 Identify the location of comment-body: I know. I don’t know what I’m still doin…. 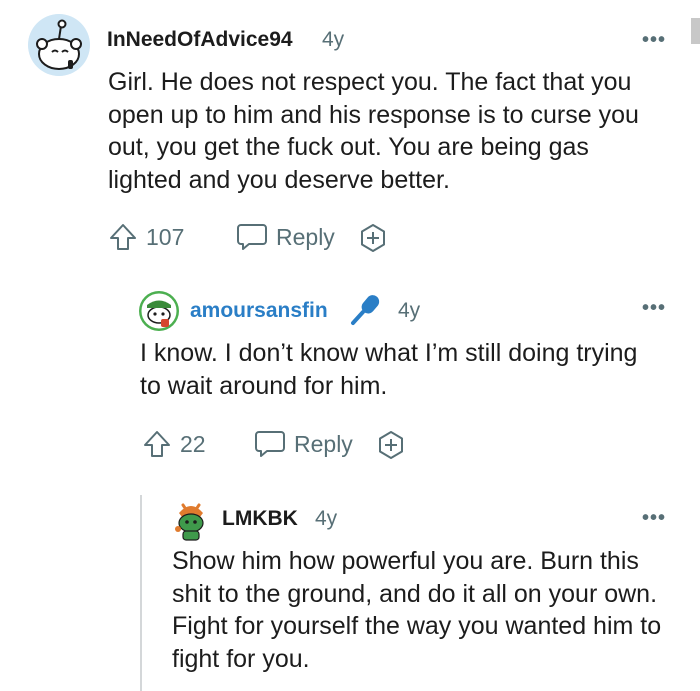
(389, 369).